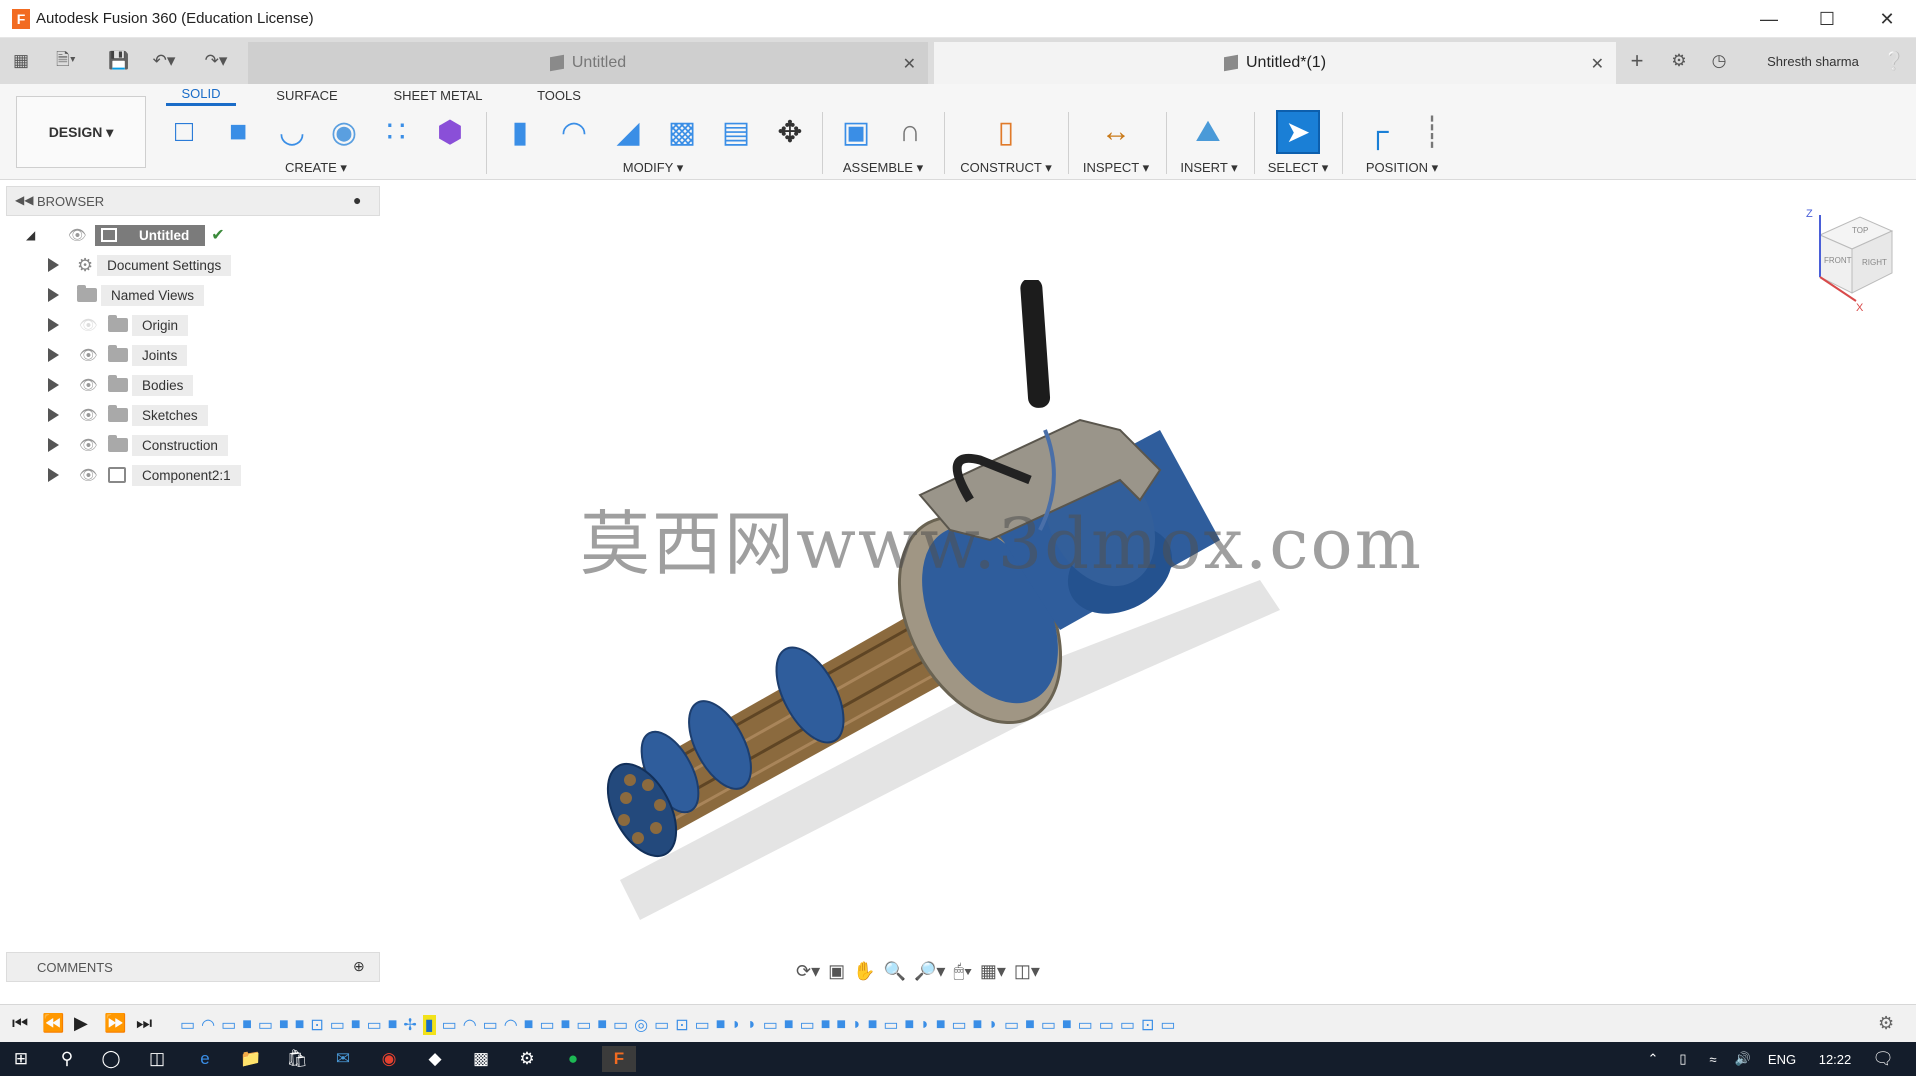  I want to click on root-component-chip: Untitled, so click(150, 235).